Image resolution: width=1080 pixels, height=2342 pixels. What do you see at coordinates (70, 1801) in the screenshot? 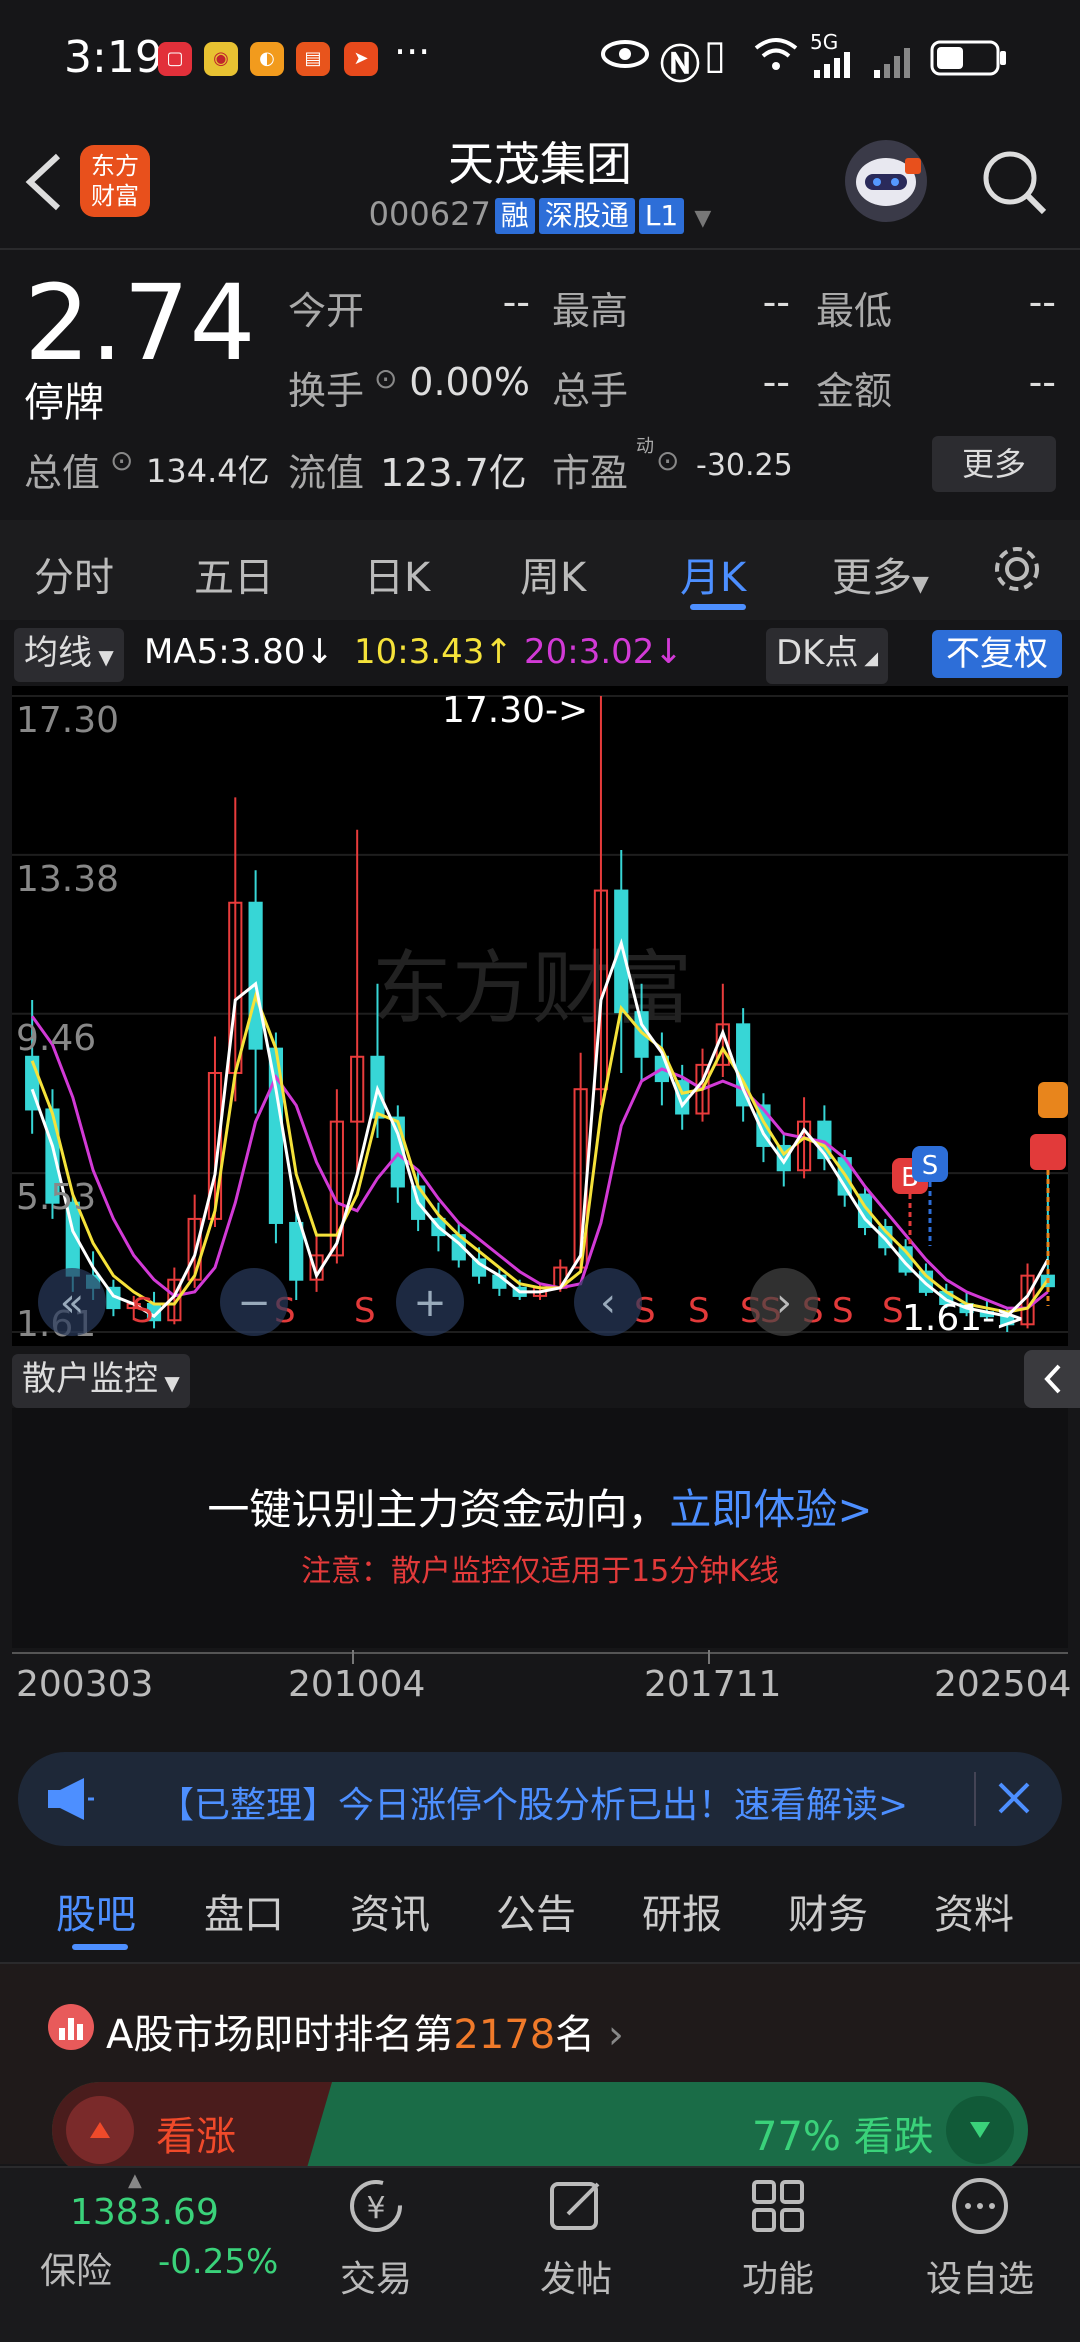
I see `megaphone-icon` at bounding box center [70, 1801].